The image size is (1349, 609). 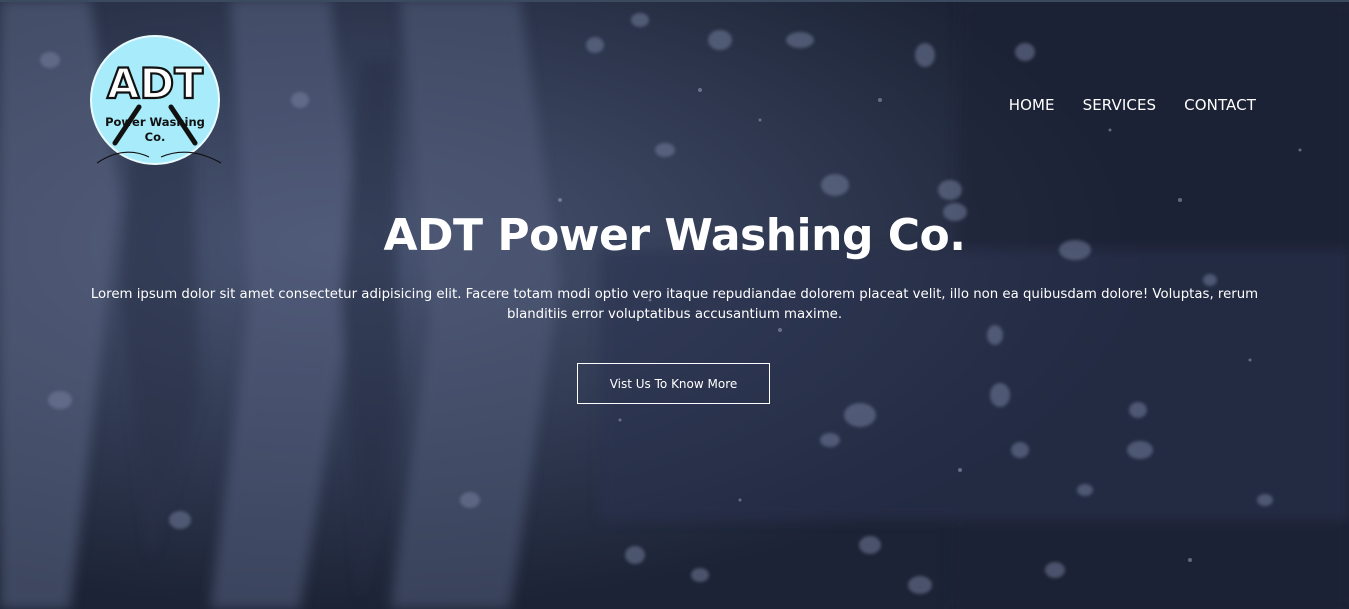 I want to click on main-nav: HOME SERVICES CONTACT, so click(x=1132, y=105).